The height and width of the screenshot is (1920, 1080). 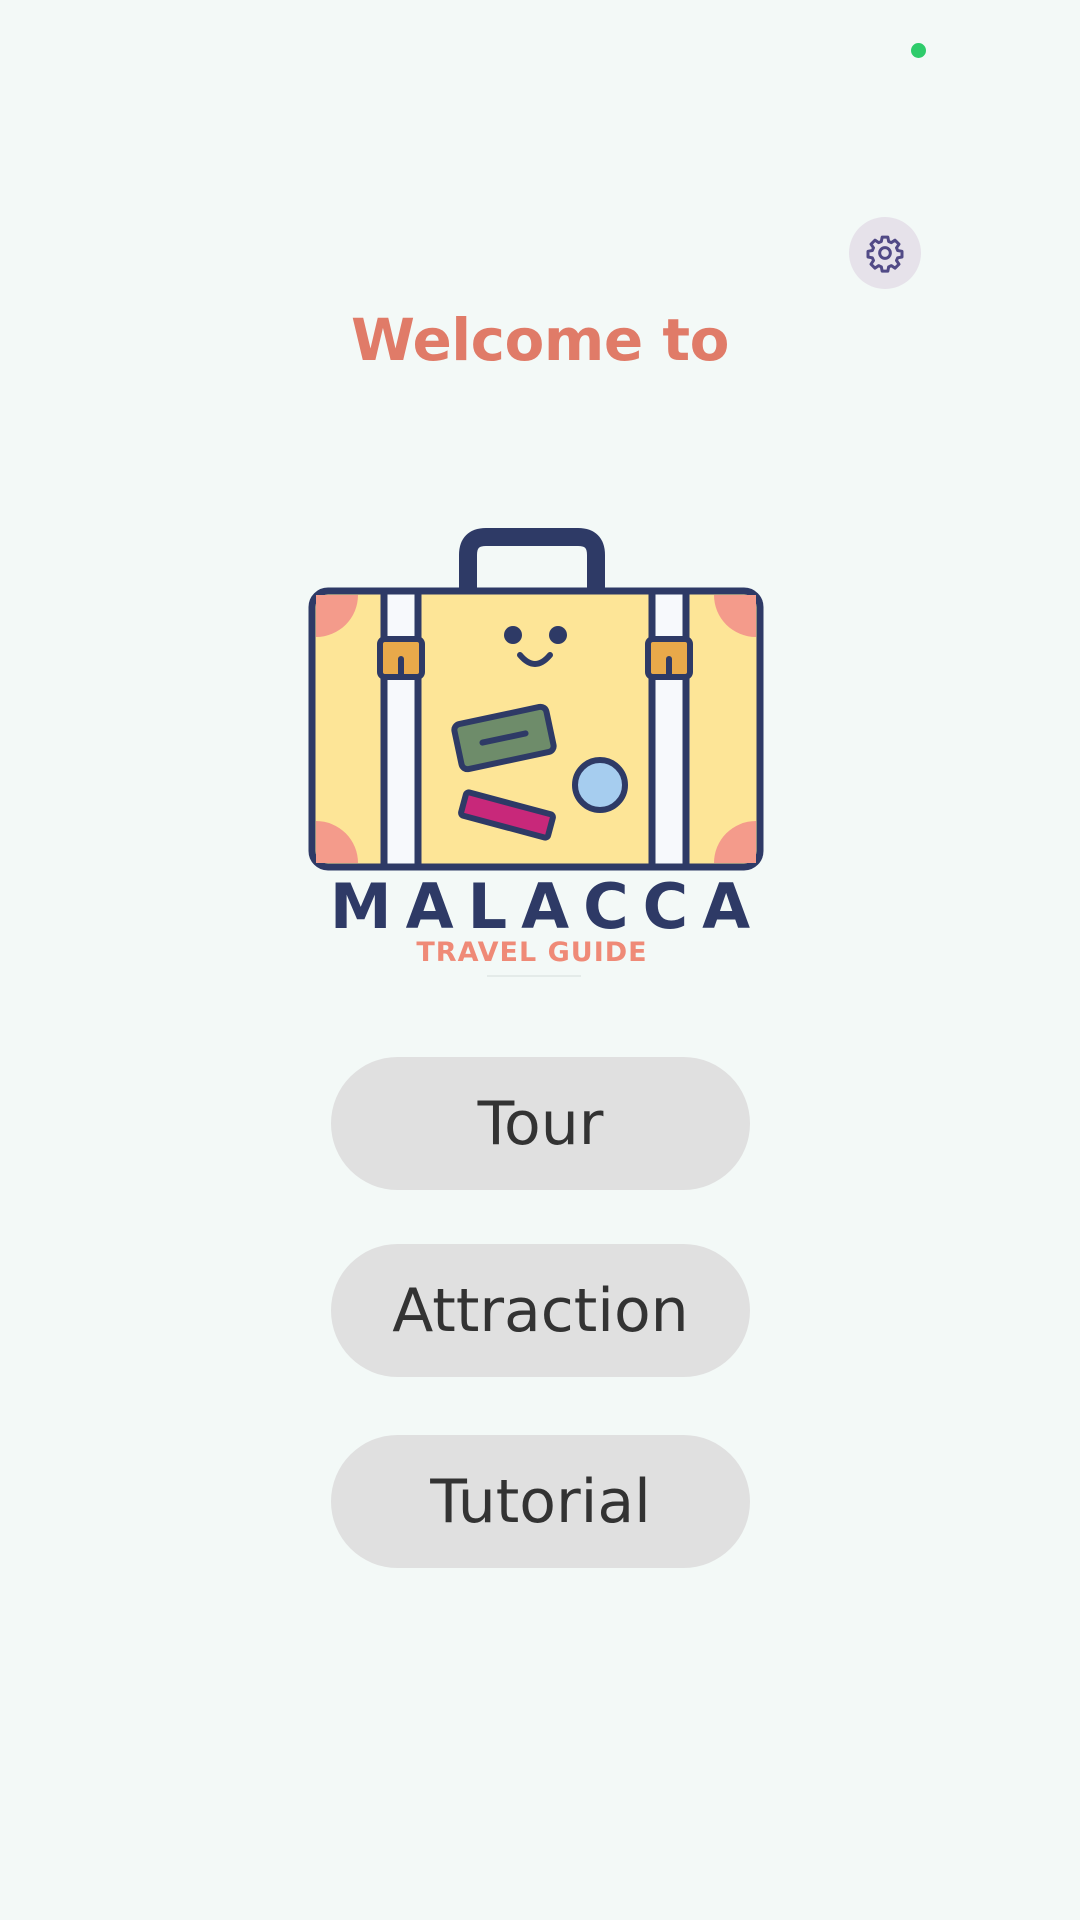 I want to click on tour-button: Tour, so click(x=540, y=1123).